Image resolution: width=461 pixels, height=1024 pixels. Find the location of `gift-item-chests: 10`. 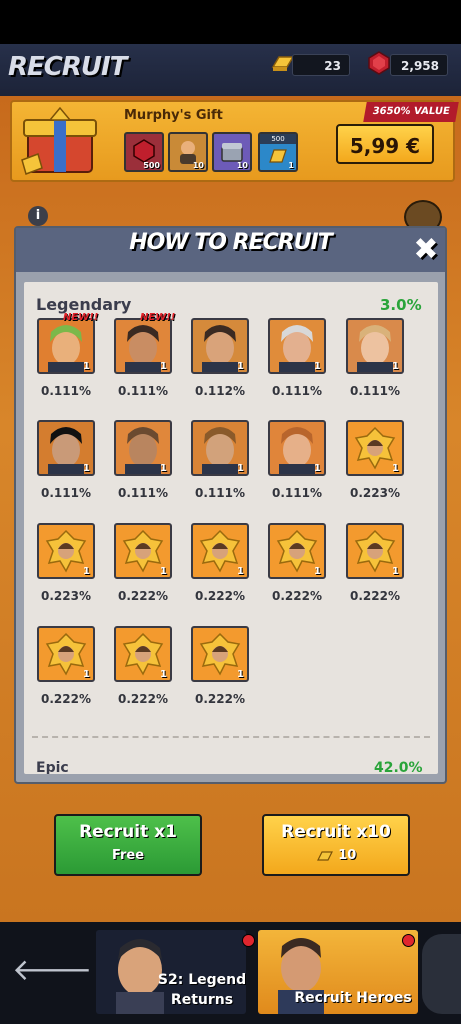

gift-item-chests: 10 is located at coordinates (232, 152).